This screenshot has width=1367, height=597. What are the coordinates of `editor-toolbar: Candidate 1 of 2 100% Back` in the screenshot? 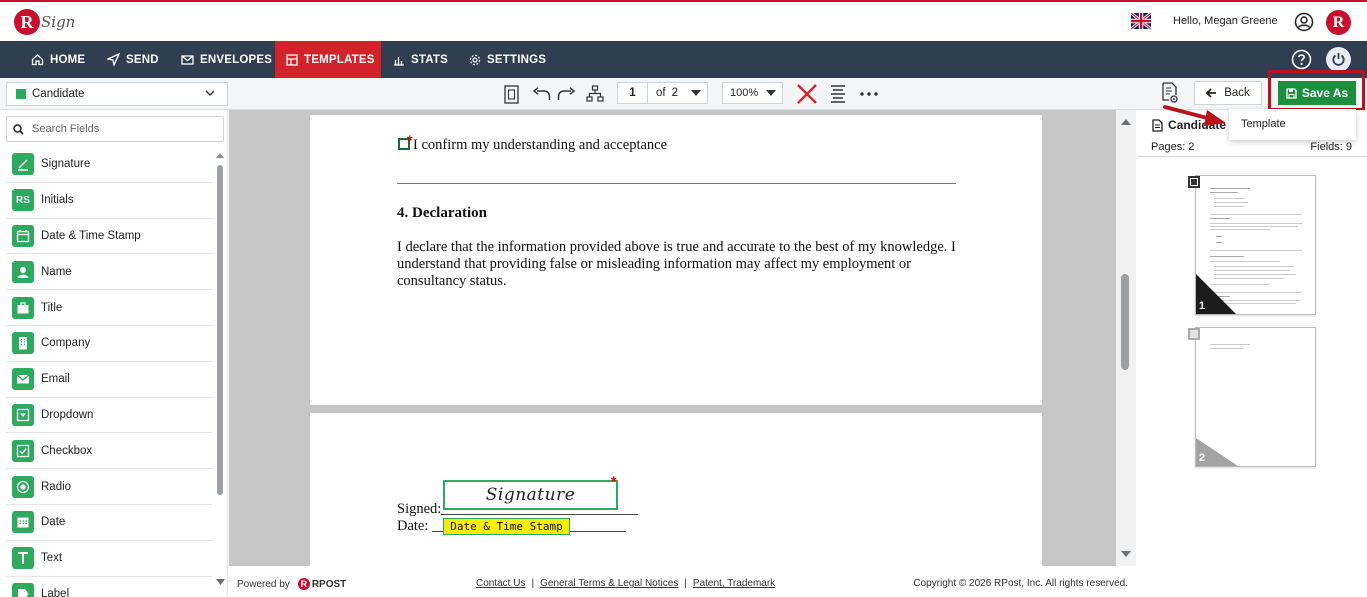 It's located at (683, 94).